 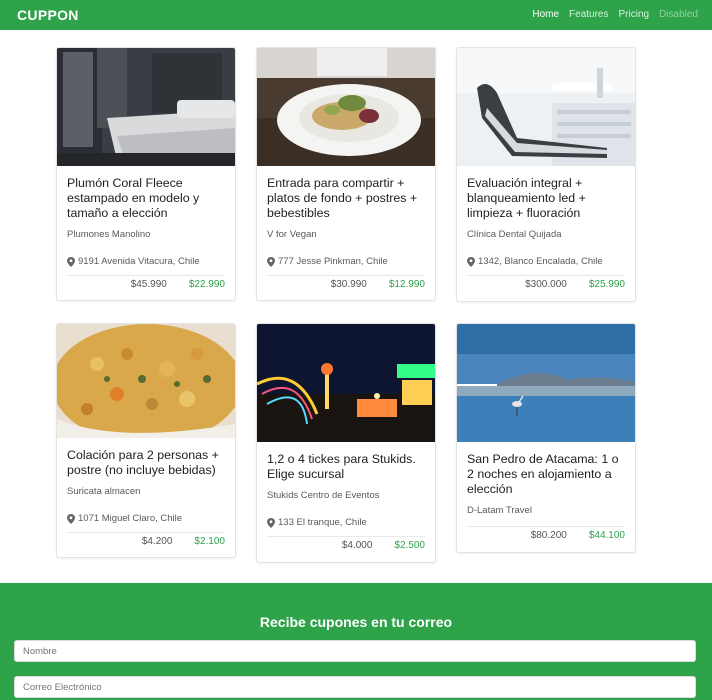 What do you see at coordinates (540, 261) in the screenshot?
I see `offer-address: 1342, Blanco Encalada, Chile` at bounding box center [540, 261].